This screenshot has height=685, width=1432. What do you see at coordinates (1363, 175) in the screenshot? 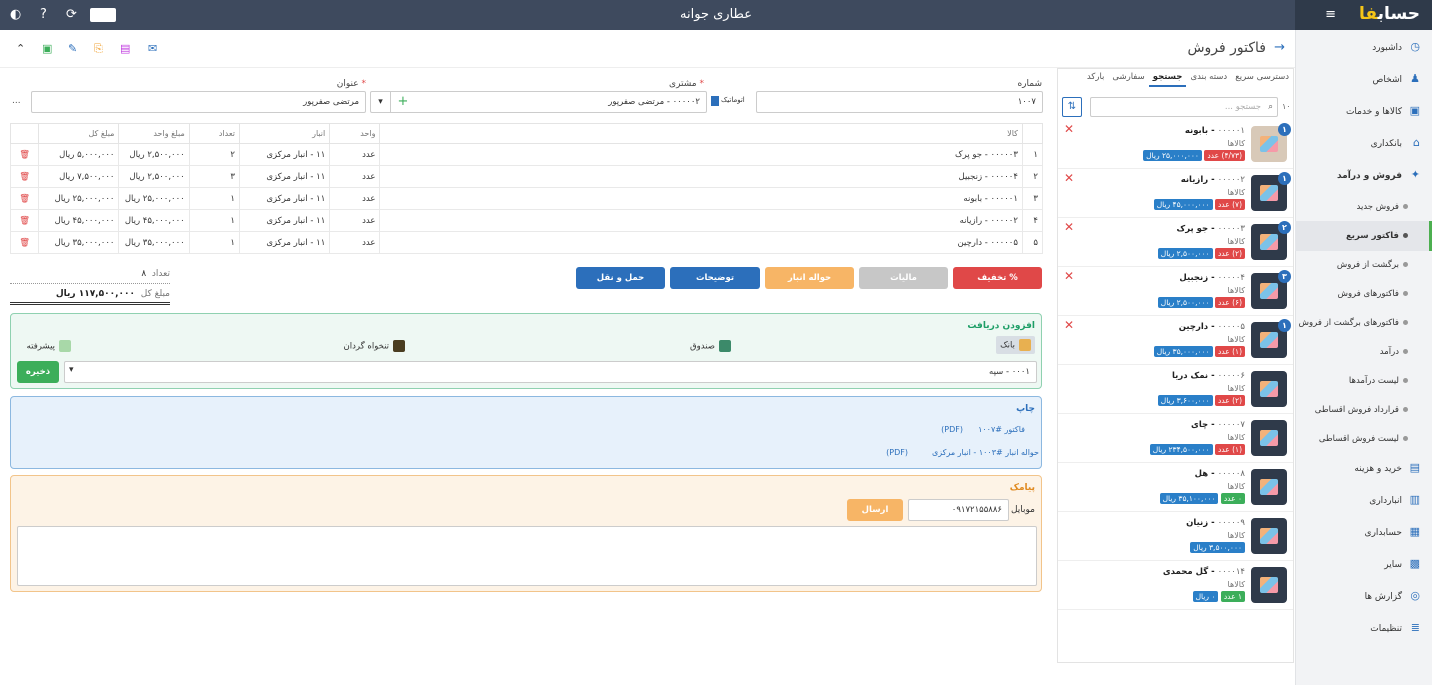
I see `sidebar-item: ✦ فروش و درآمد` at bounding box center [1363, 175].